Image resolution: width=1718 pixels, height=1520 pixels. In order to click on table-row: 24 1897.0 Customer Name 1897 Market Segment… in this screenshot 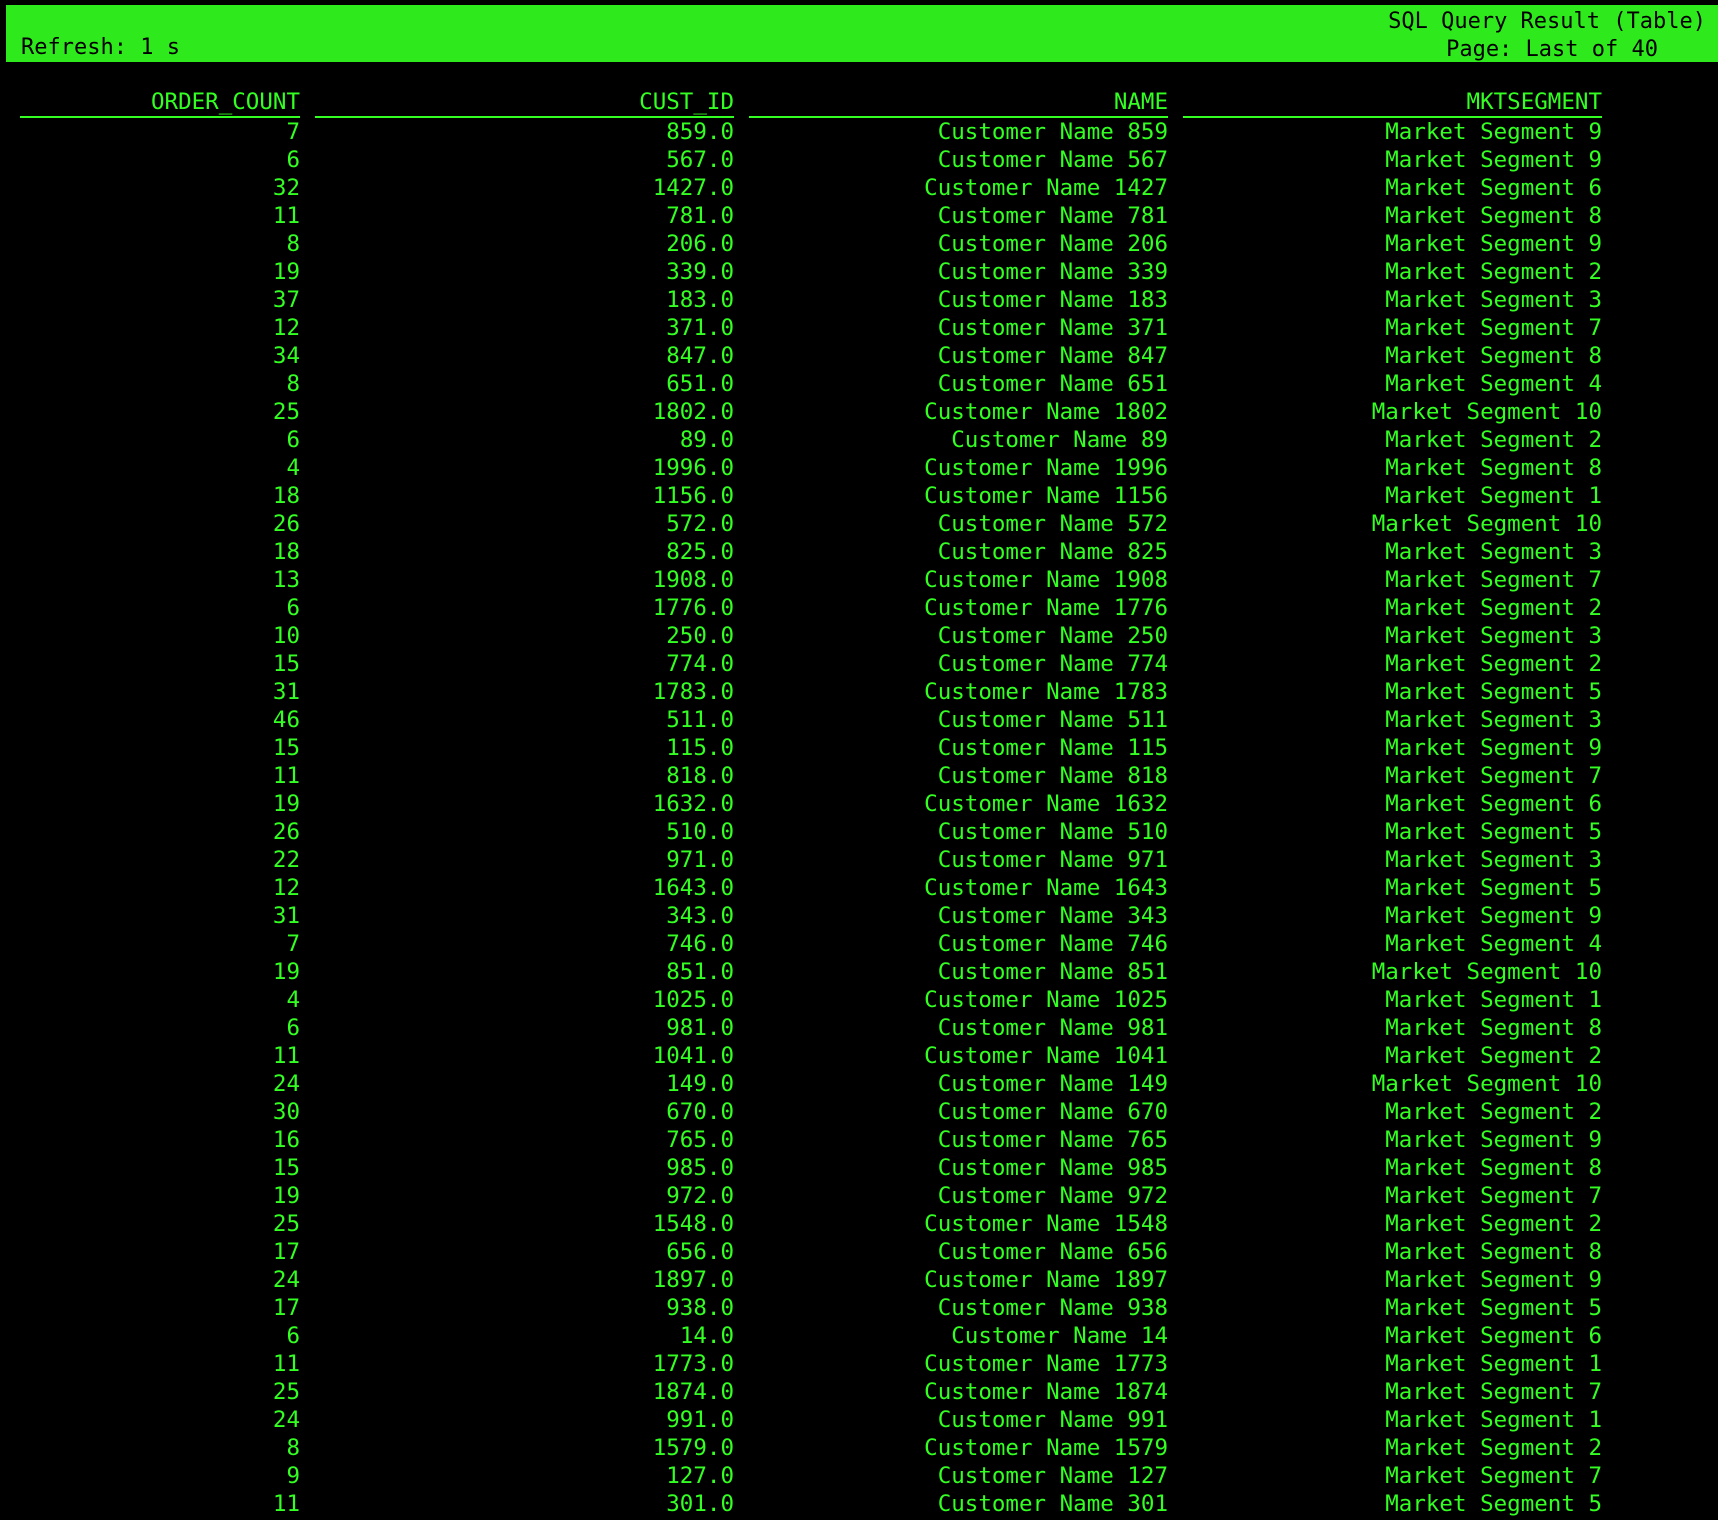, I will do `click(811, 1280)`.